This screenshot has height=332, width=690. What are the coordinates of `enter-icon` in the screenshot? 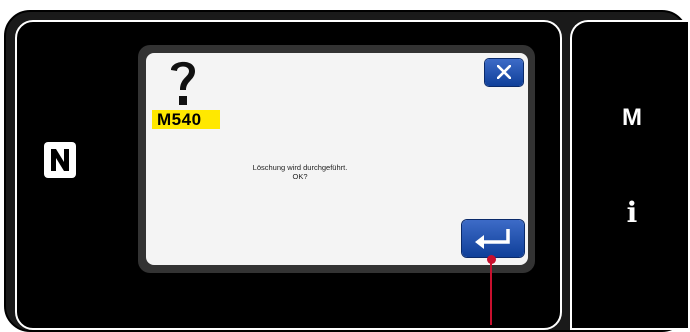 It's located at (492, 239).